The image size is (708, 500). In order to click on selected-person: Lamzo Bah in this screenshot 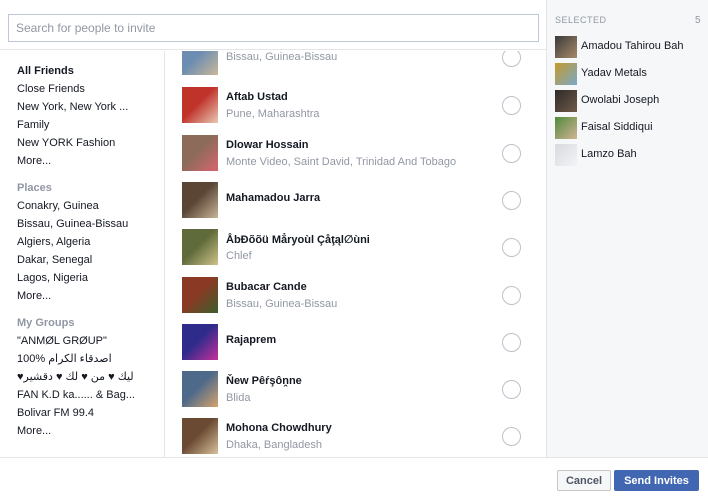, I will do `click(630, 155)`.